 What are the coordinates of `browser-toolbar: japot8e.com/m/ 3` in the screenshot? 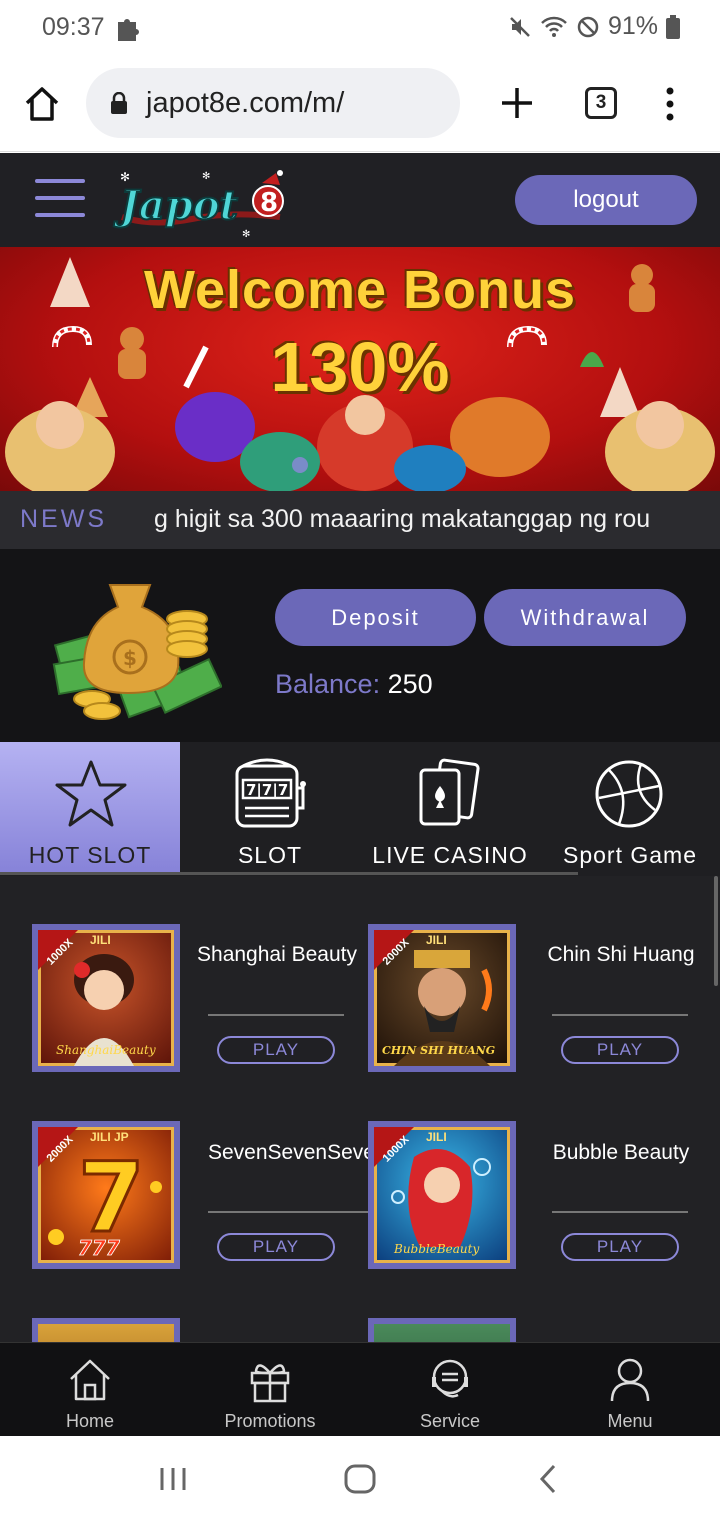 It's located at (360, 104).